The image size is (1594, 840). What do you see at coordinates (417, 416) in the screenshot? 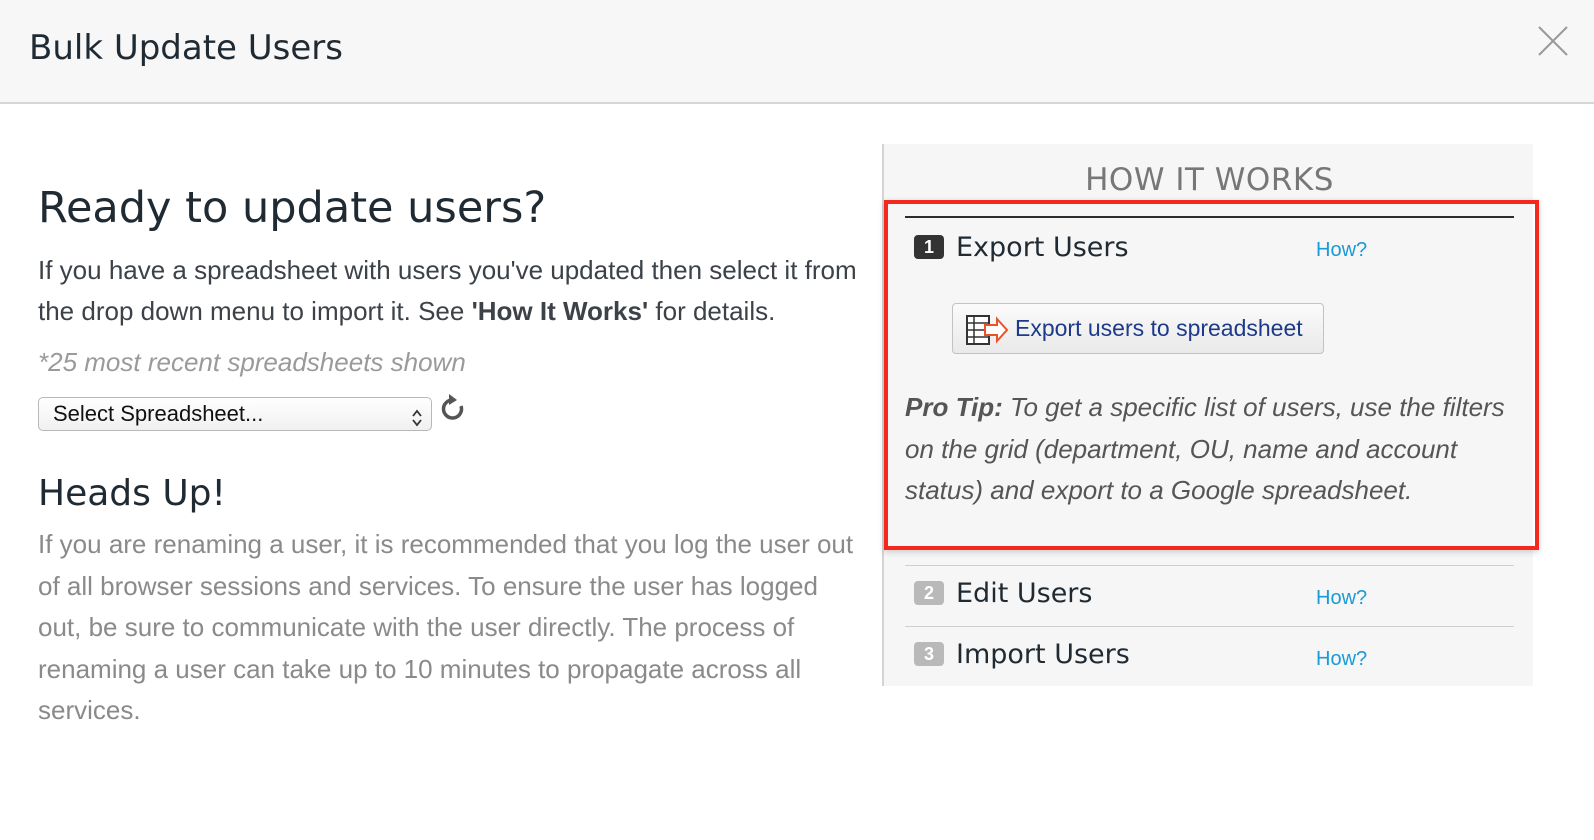
I see `chevron-up-down-icon` at bounding box center [417, 416].